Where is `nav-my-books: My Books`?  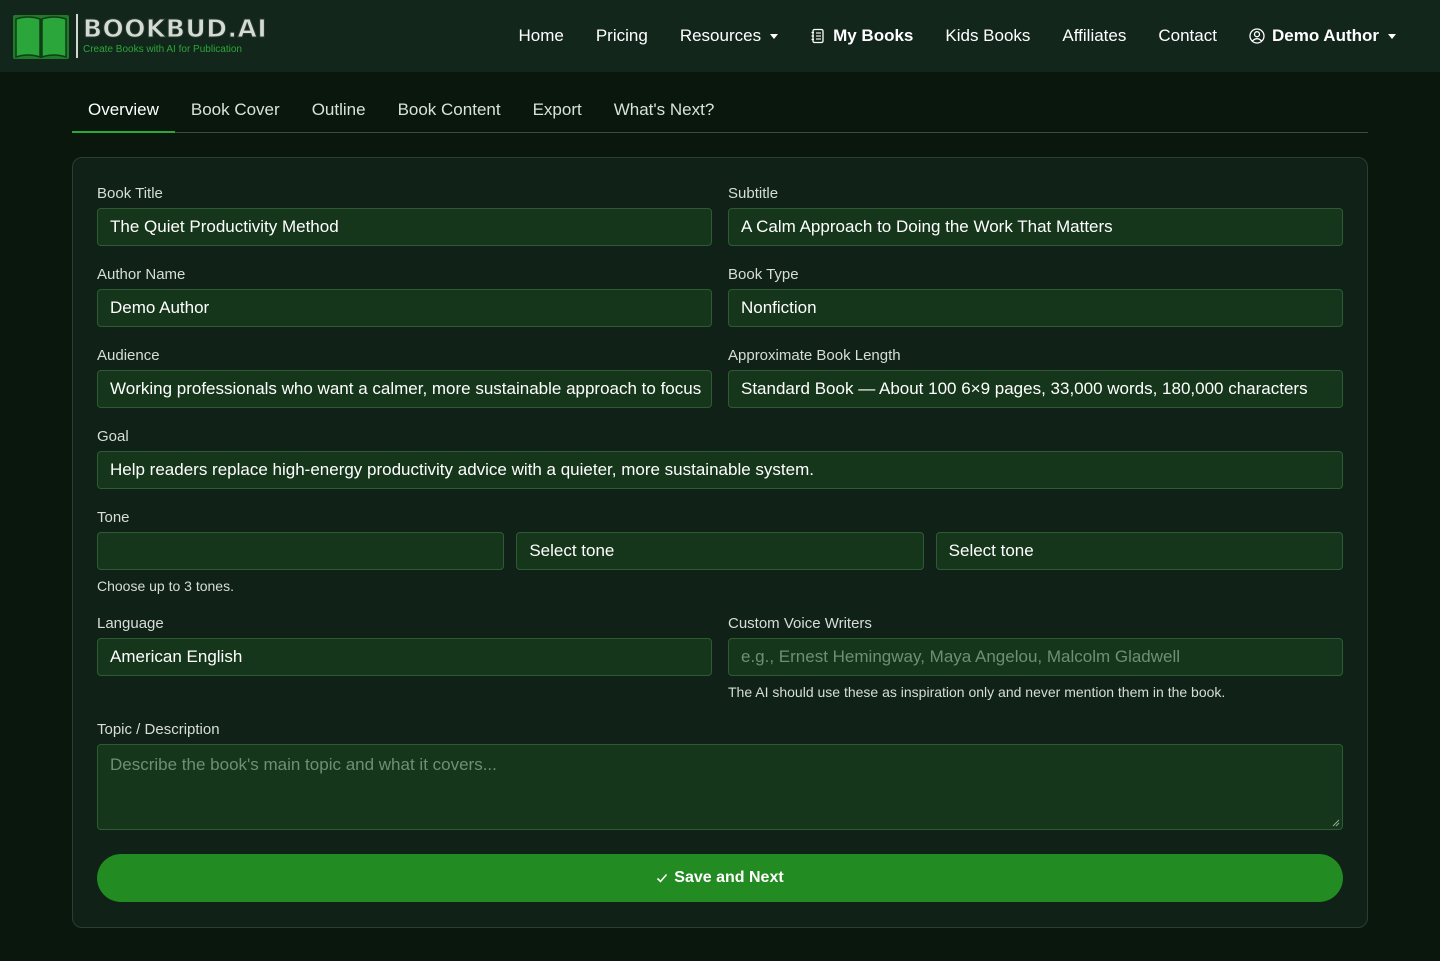 nav-my-books: My Books is located at coordinates (861, 36).